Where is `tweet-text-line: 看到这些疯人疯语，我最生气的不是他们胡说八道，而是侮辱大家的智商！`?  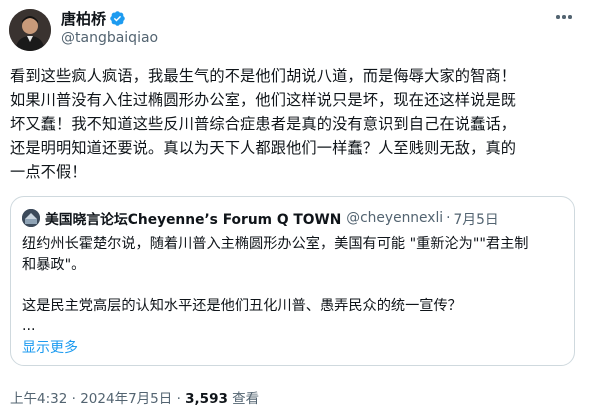 tweet-text-line: 看到这些疯人疯语，我最生气的不是他们胡说八道，而是侮辱大家的智商！ is located at coordinates (263, 76).